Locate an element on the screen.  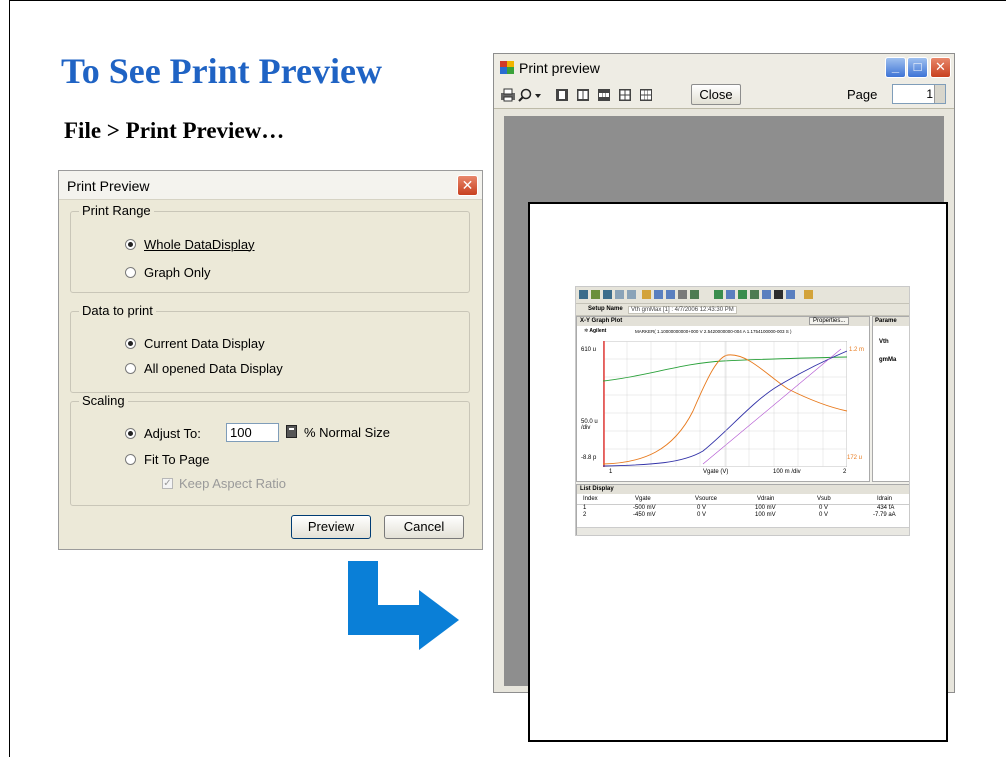
dialog-close-icon: ✕ is located at coordinates (467, 185).